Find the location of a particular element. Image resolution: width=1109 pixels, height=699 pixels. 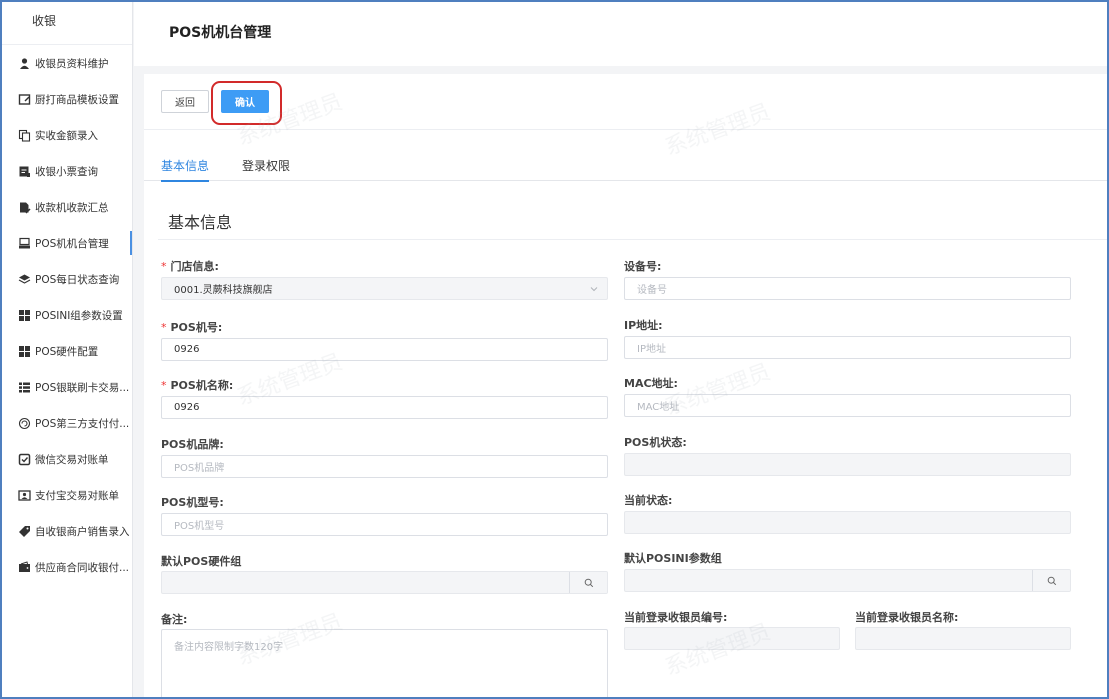

sidebar-item-label: 实收金额录入 is located at coordinates (66, 135).